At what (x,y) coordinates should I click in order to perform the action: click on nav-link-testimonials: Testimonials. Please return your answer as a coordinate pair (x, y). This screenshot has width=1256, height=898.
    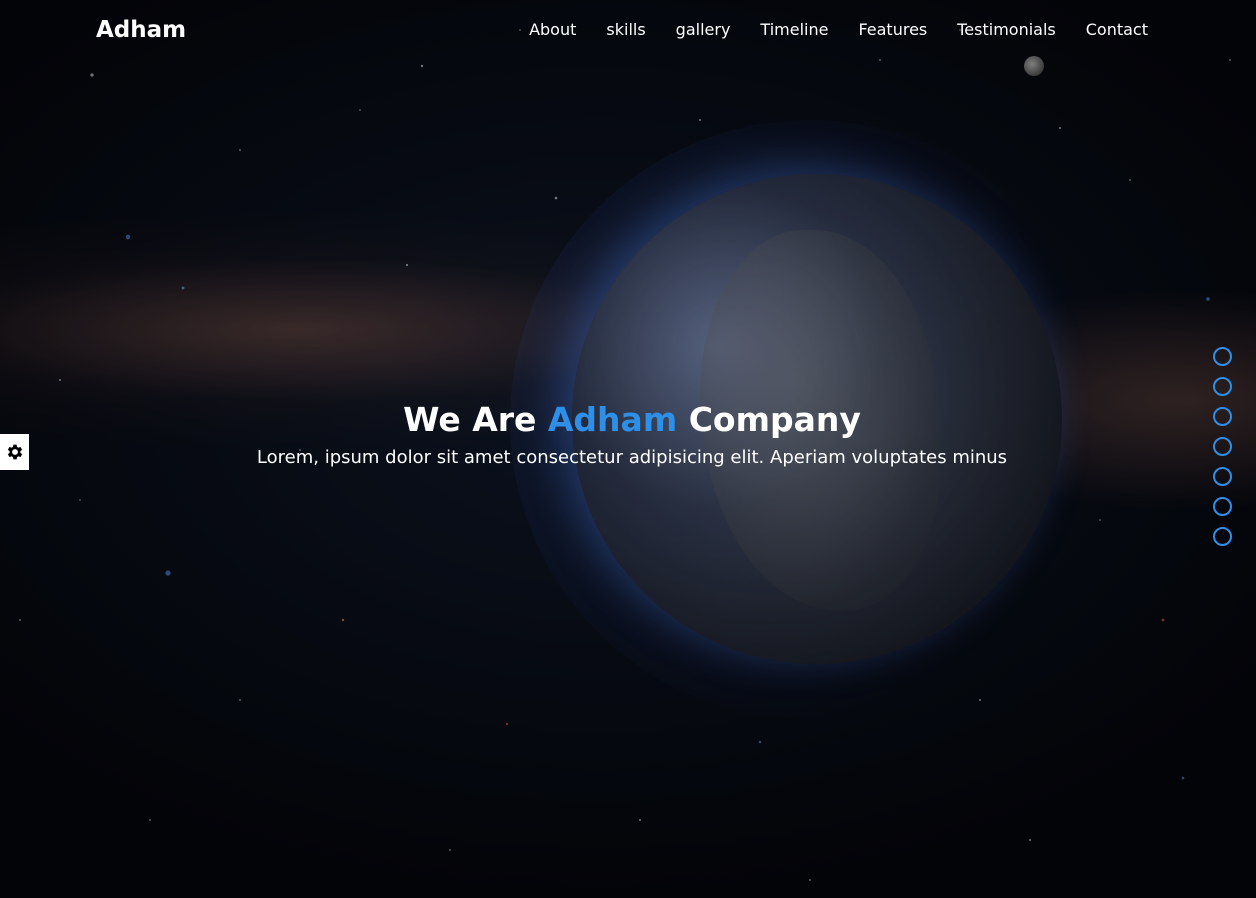
    Looking at the image, I should click on (1006, 30).